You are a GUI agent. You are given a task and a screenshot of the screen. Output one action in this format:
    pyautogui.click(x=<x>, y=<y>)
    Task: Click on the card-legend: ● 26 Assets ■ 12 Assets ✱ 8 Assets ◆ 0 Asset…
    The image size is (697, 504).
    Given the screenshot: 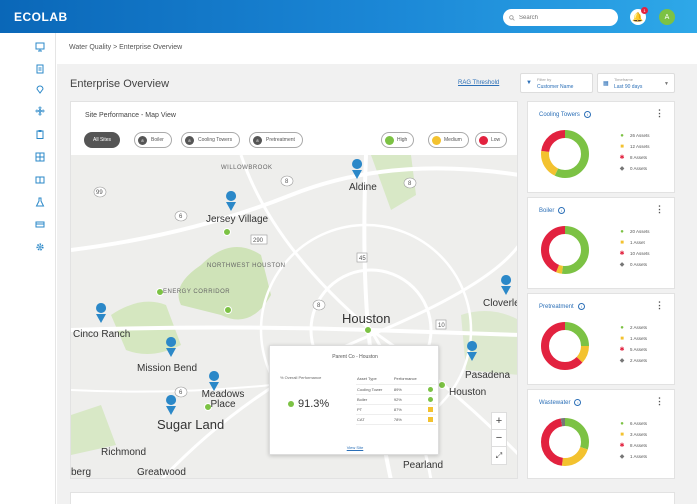 What is the action you would take?
    pyautogui.click(x=634, y=152)
    